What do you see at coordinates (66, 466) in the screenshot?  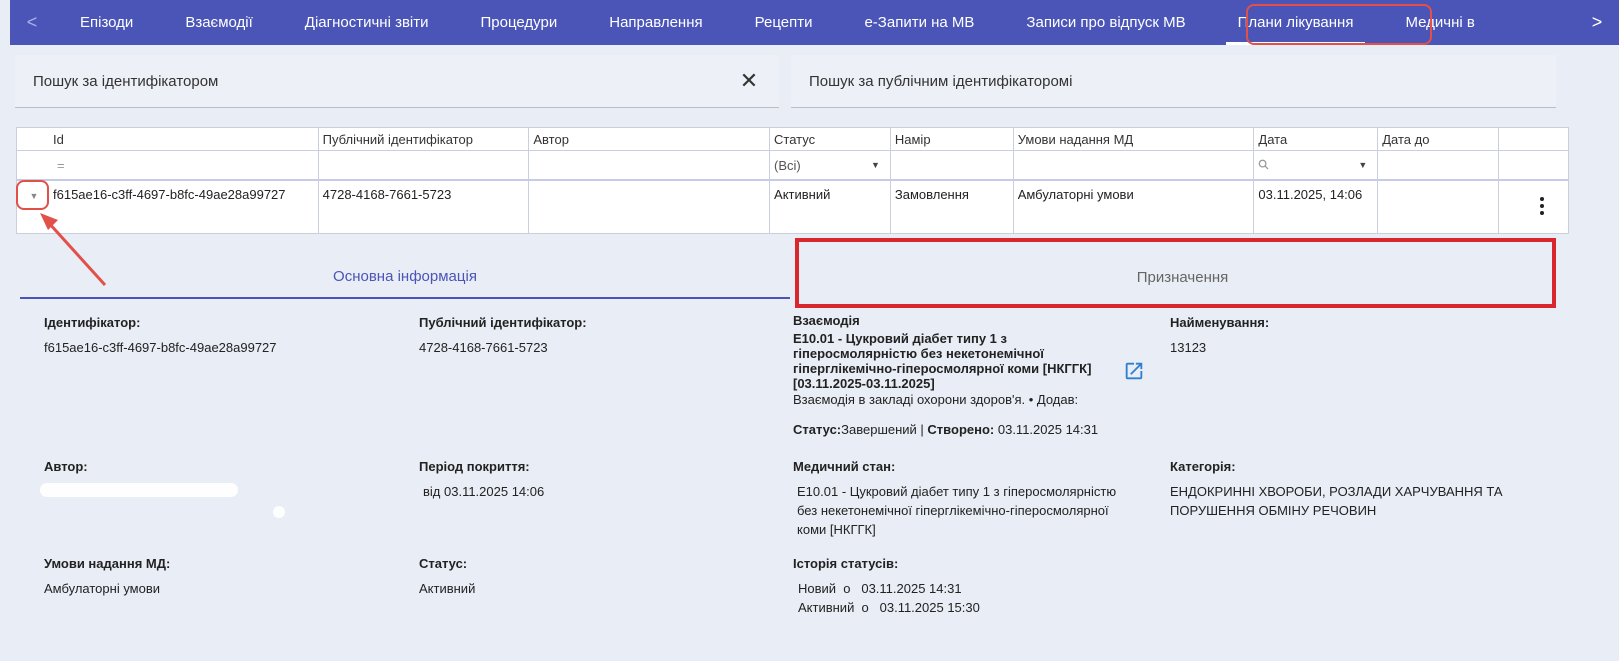 I see `author-label: Автор:` at bounding box center [66, 466].